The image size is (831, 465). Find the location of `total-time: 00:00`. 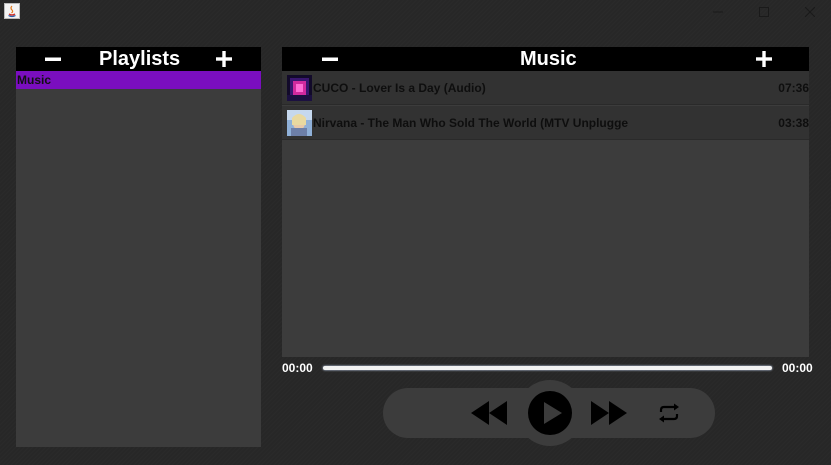

total-time: 00:00 is located at coordinates (797, 368).